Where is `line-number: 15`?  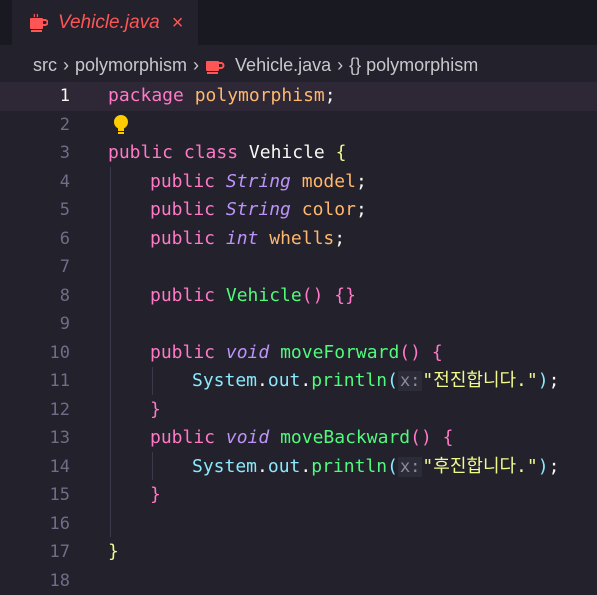 line-number: 15 is located at coordinates (35, 495).